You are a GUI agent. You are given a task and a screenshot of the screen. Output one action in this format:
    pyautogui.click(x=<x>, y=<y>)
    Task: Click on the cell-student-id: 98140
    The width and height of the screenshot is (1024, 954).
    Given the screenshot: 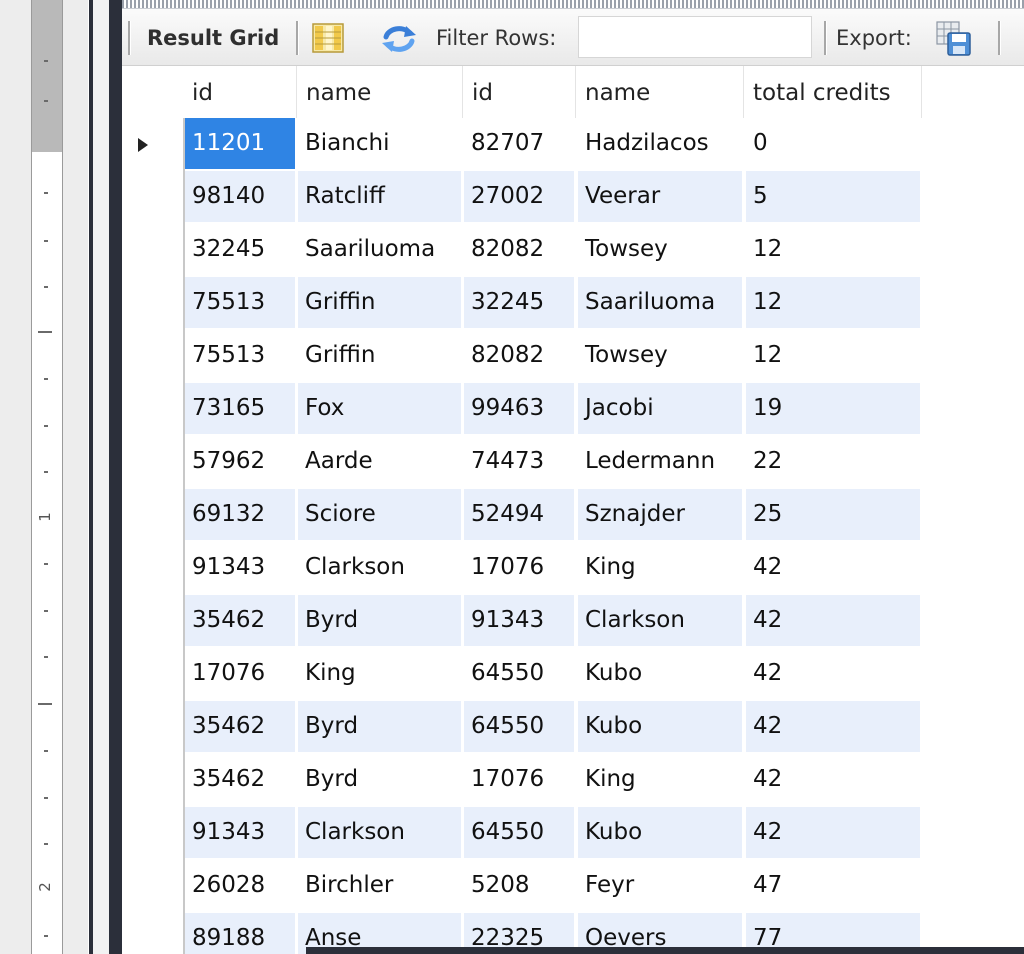 What is the action you would take?
    pyautogui.click(x=240, y=196)
    